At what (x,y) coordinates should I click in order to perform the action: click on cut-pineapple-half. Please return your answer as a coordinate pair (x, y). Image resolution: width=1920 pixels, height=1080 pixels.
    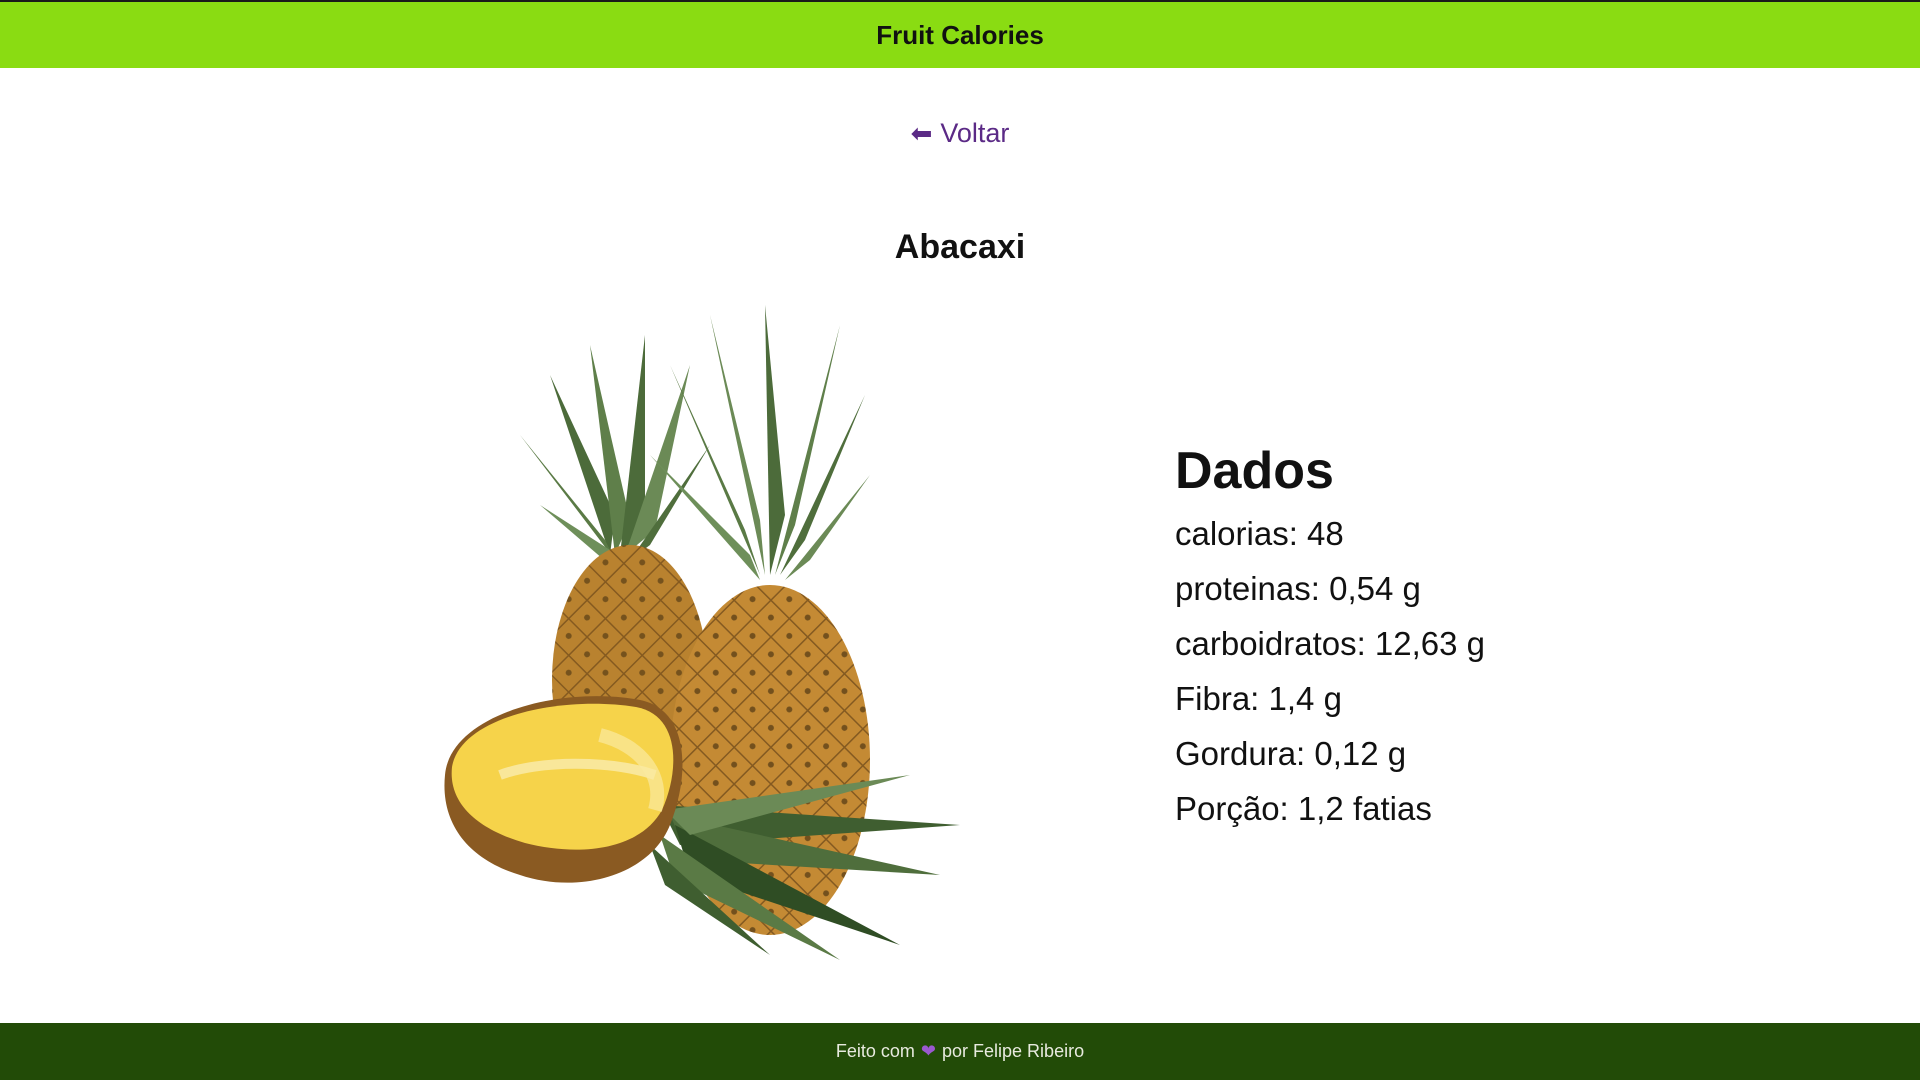
    Looking at the image, I should click on (563, 789).